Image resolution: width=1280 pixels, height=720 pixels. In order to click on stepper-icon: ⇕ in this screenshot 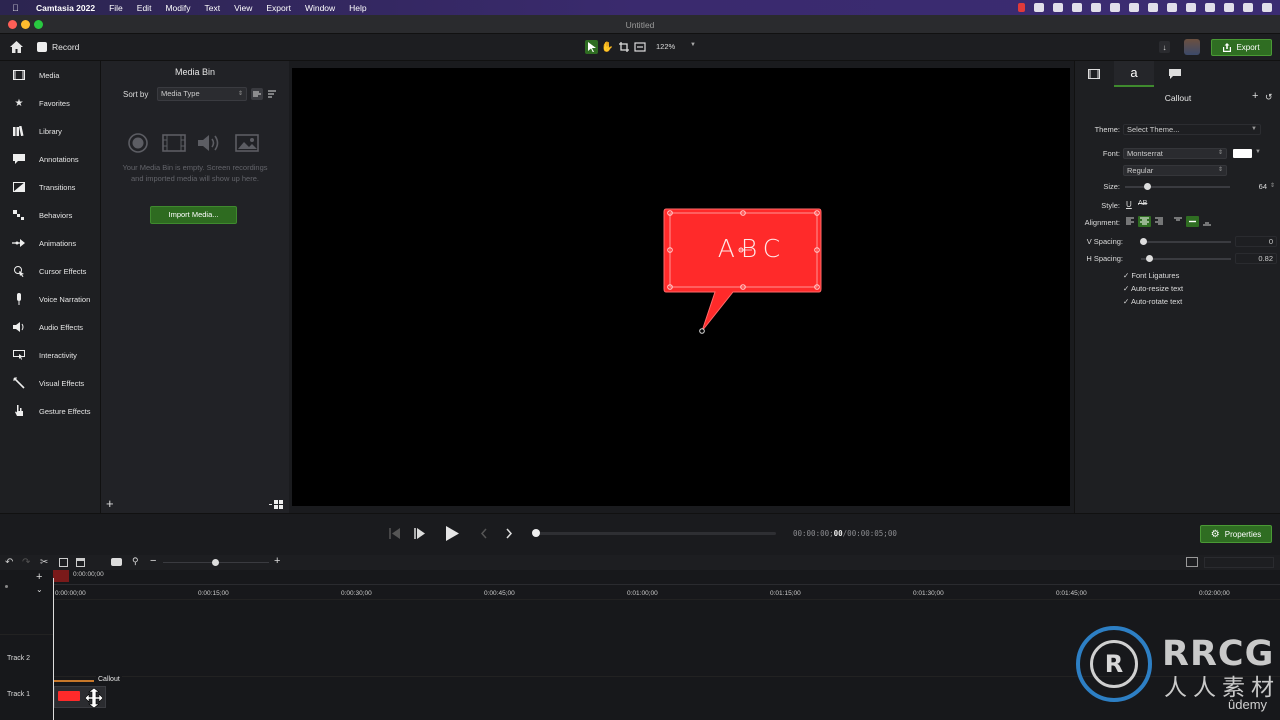, I will do `click(1272, 185)`.